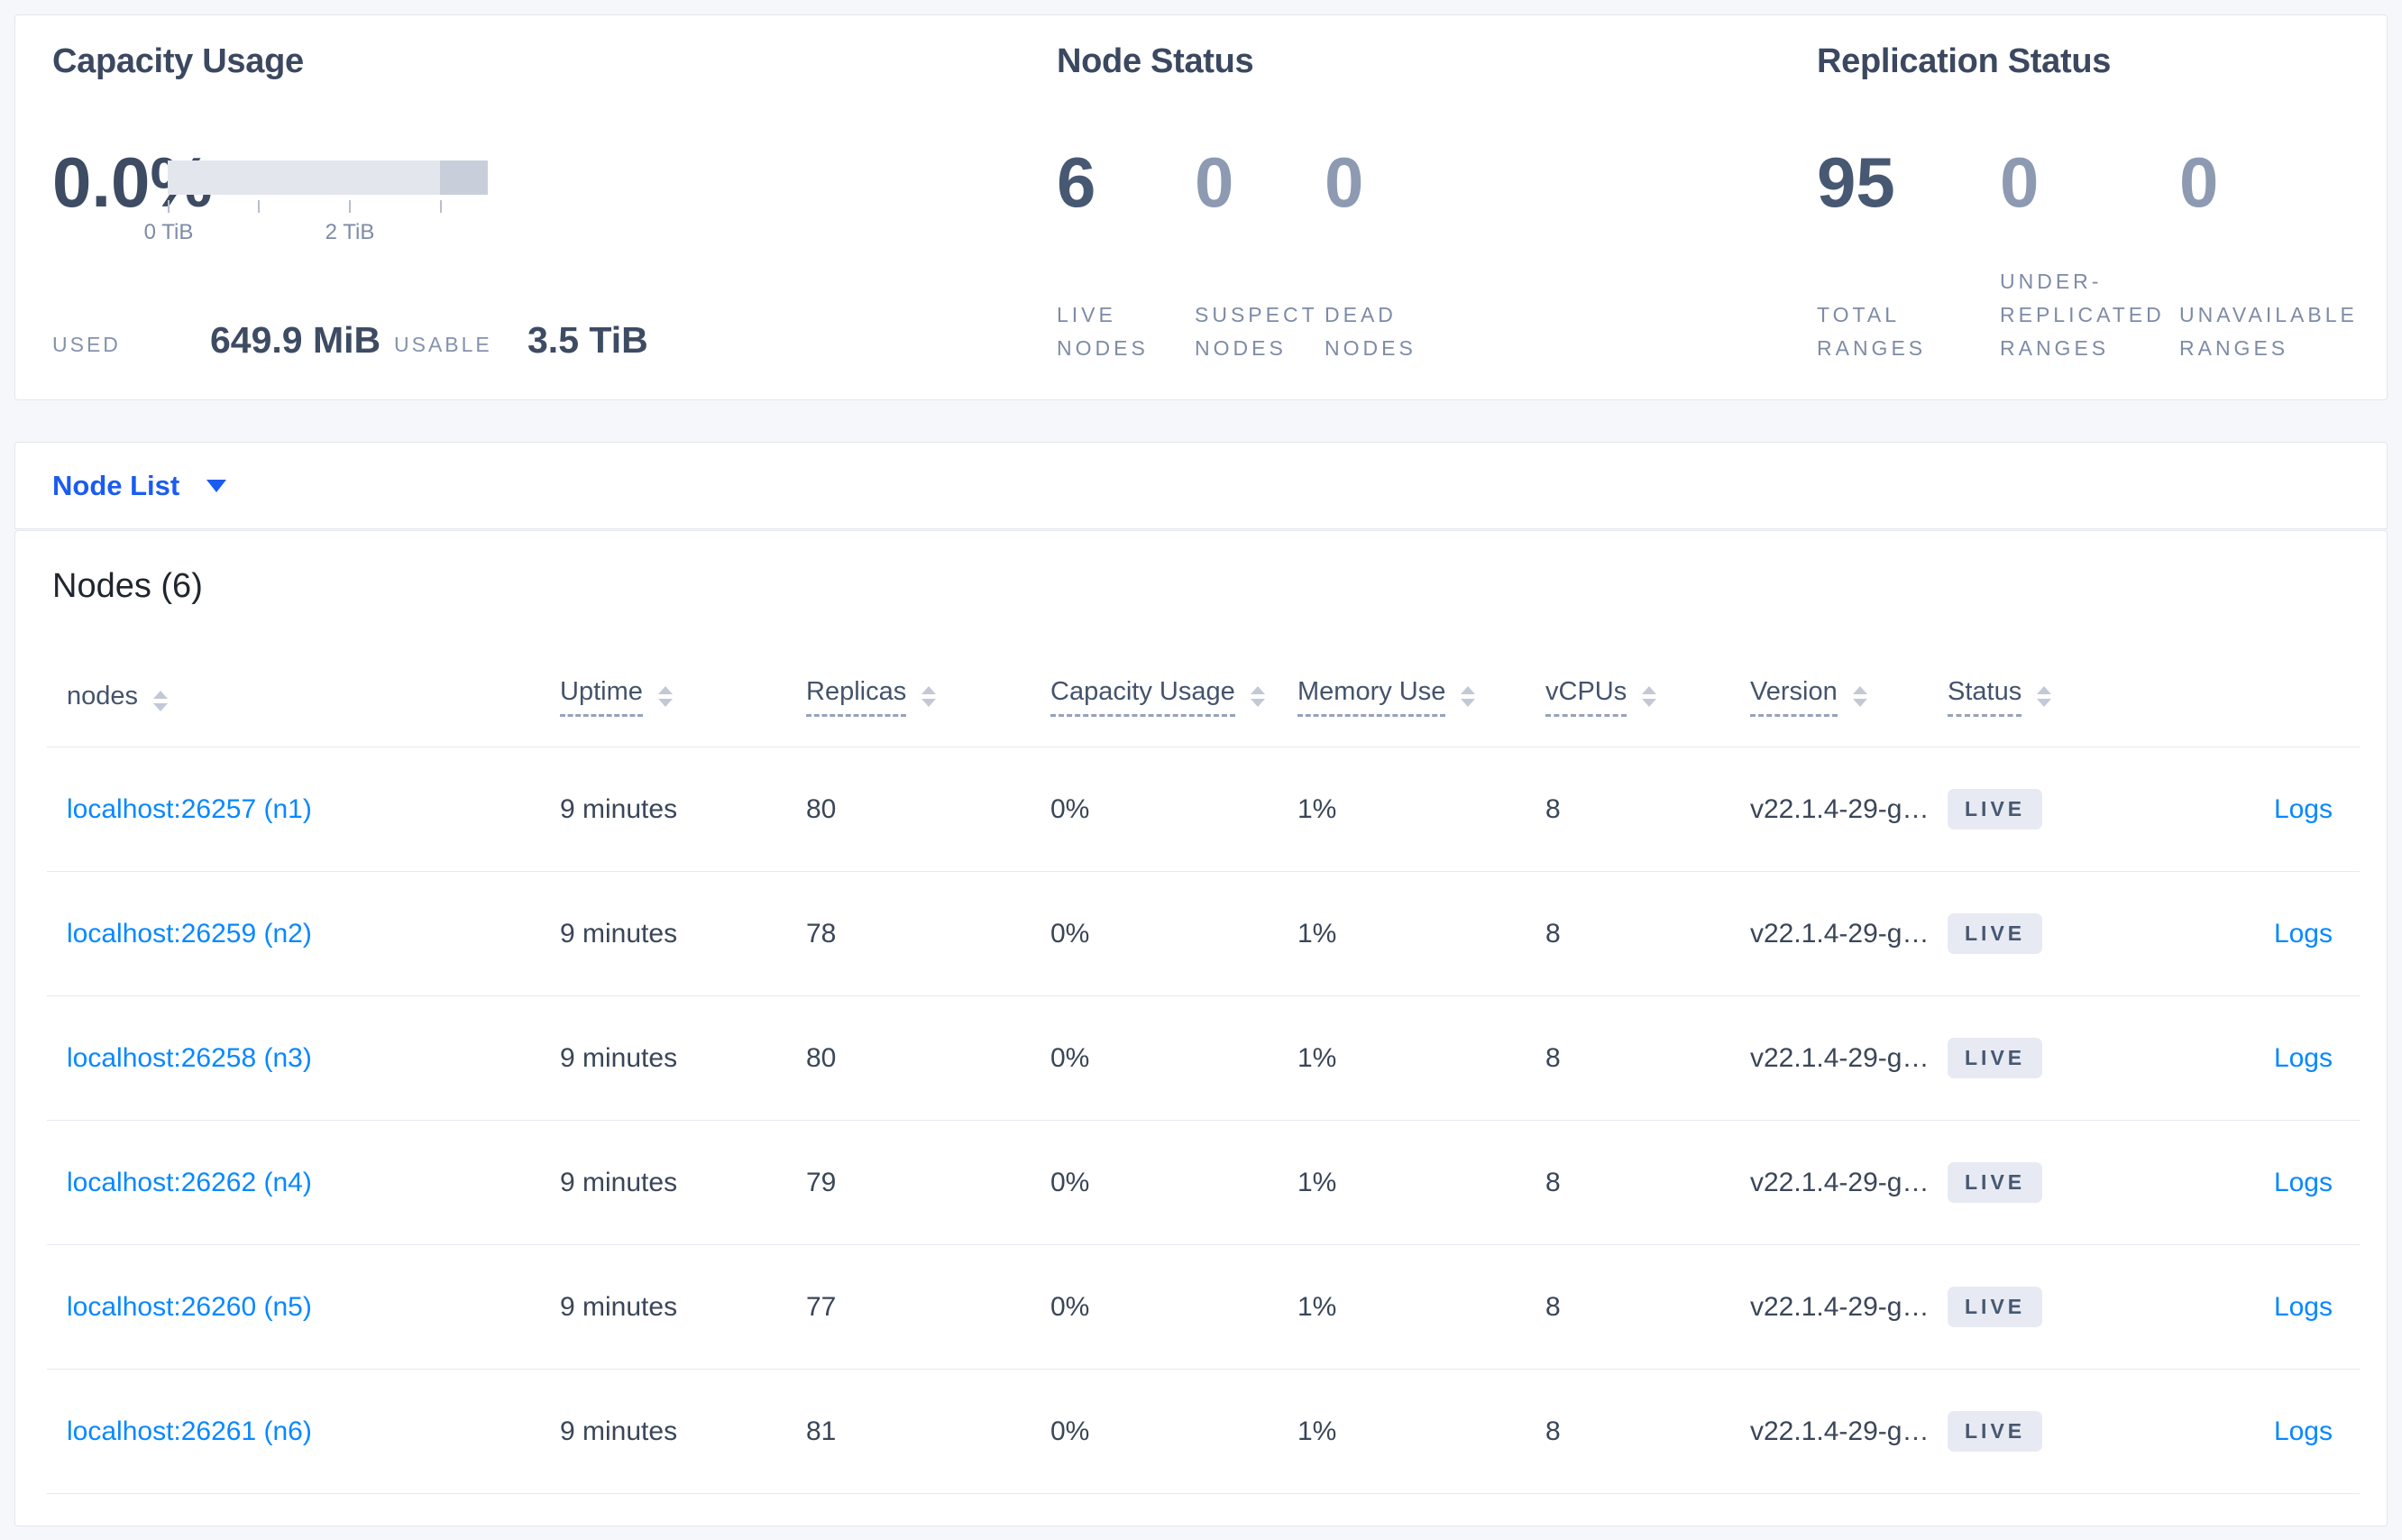 This screenshot has width=2402, height=1540. I want to click on total-ranges-label: TOTAL RANGES, so click(1872, 331).